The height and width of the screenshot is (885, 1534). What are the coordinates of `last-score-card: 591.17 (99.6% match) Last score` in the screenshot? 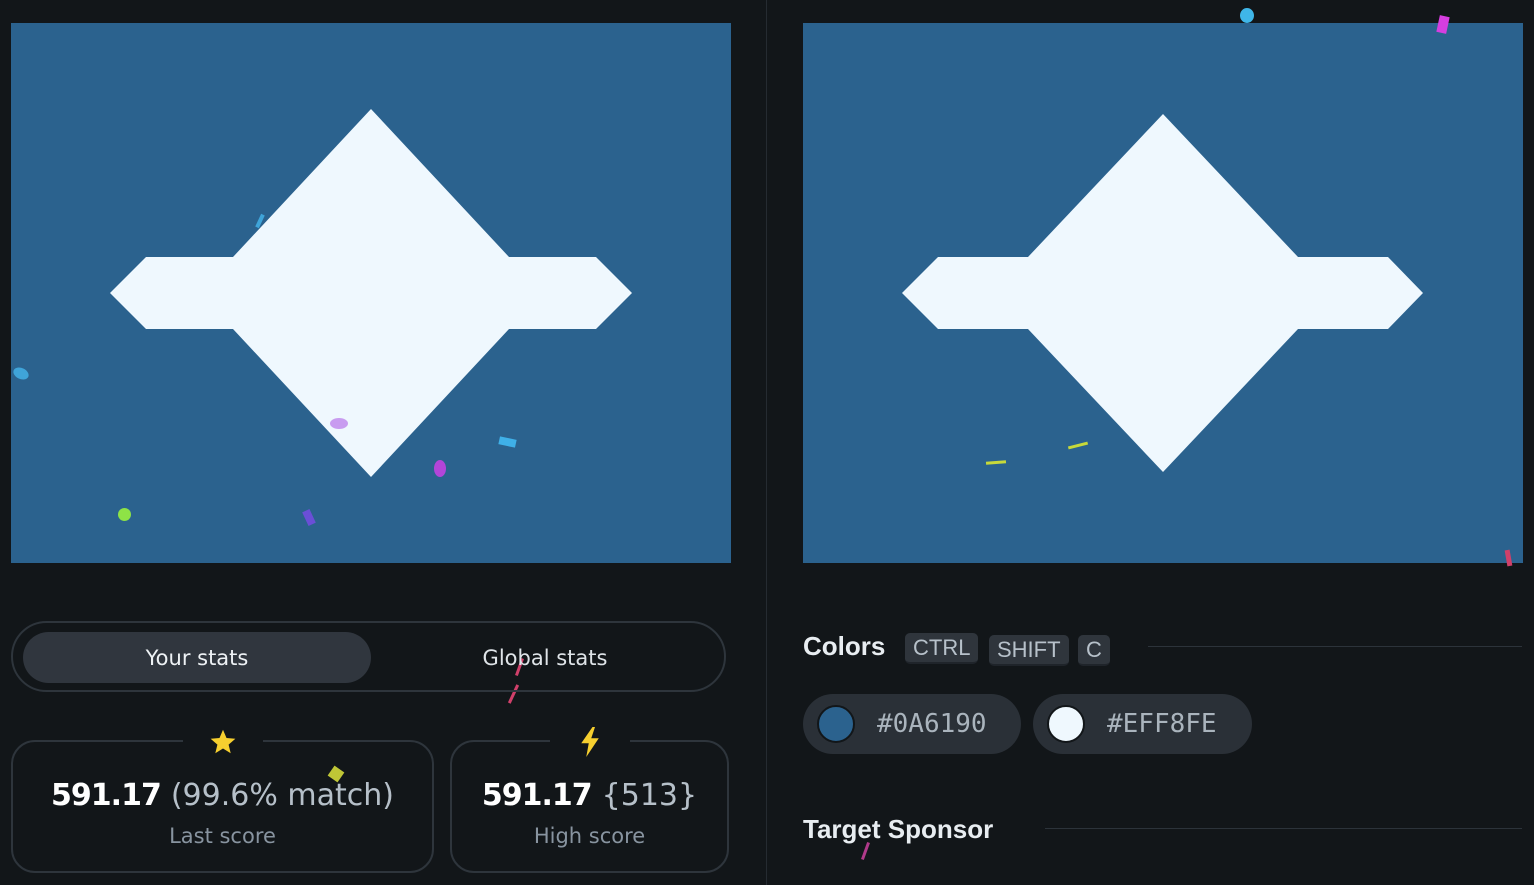 It's located at (222, 801).